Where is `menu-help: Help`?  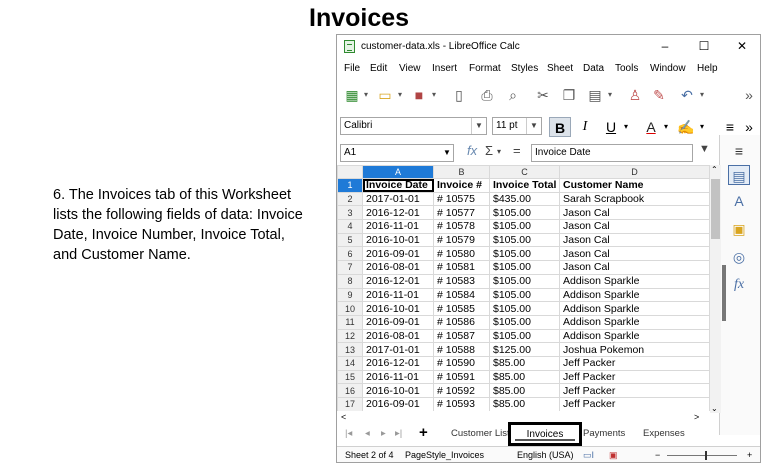 menu-help: Help is located at coordinates (707, 68).